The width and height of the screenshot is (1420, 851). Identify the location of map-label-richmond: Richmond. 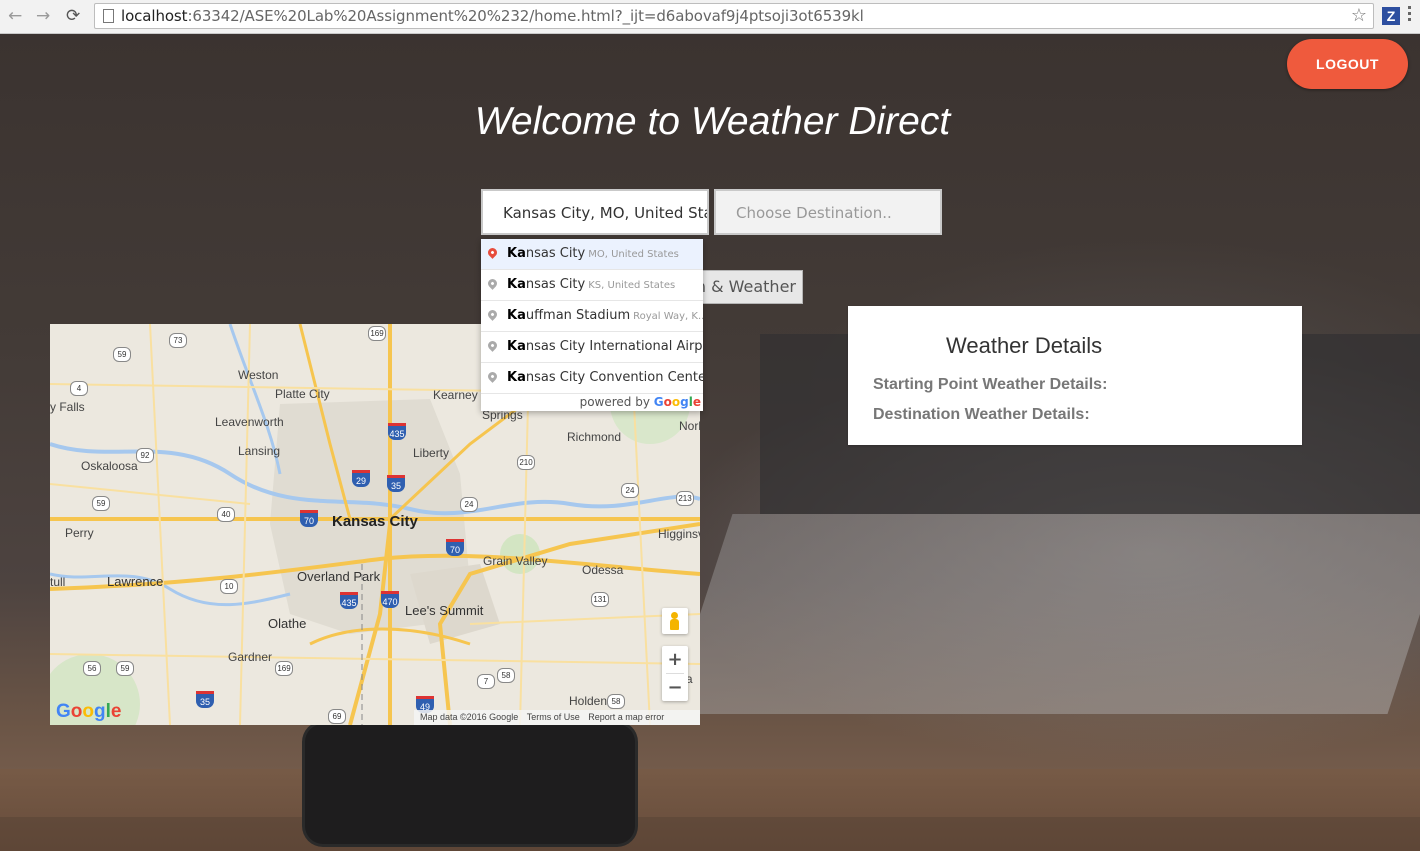
(594, 437).